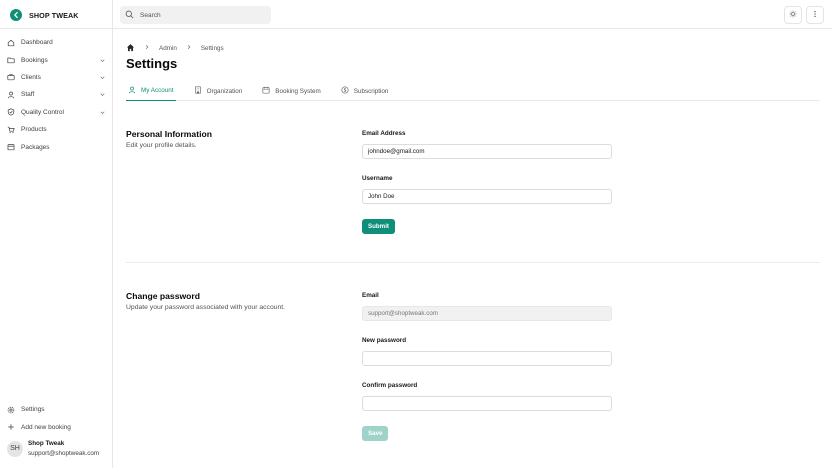  I want to click on search-icon, so click(129, 15).